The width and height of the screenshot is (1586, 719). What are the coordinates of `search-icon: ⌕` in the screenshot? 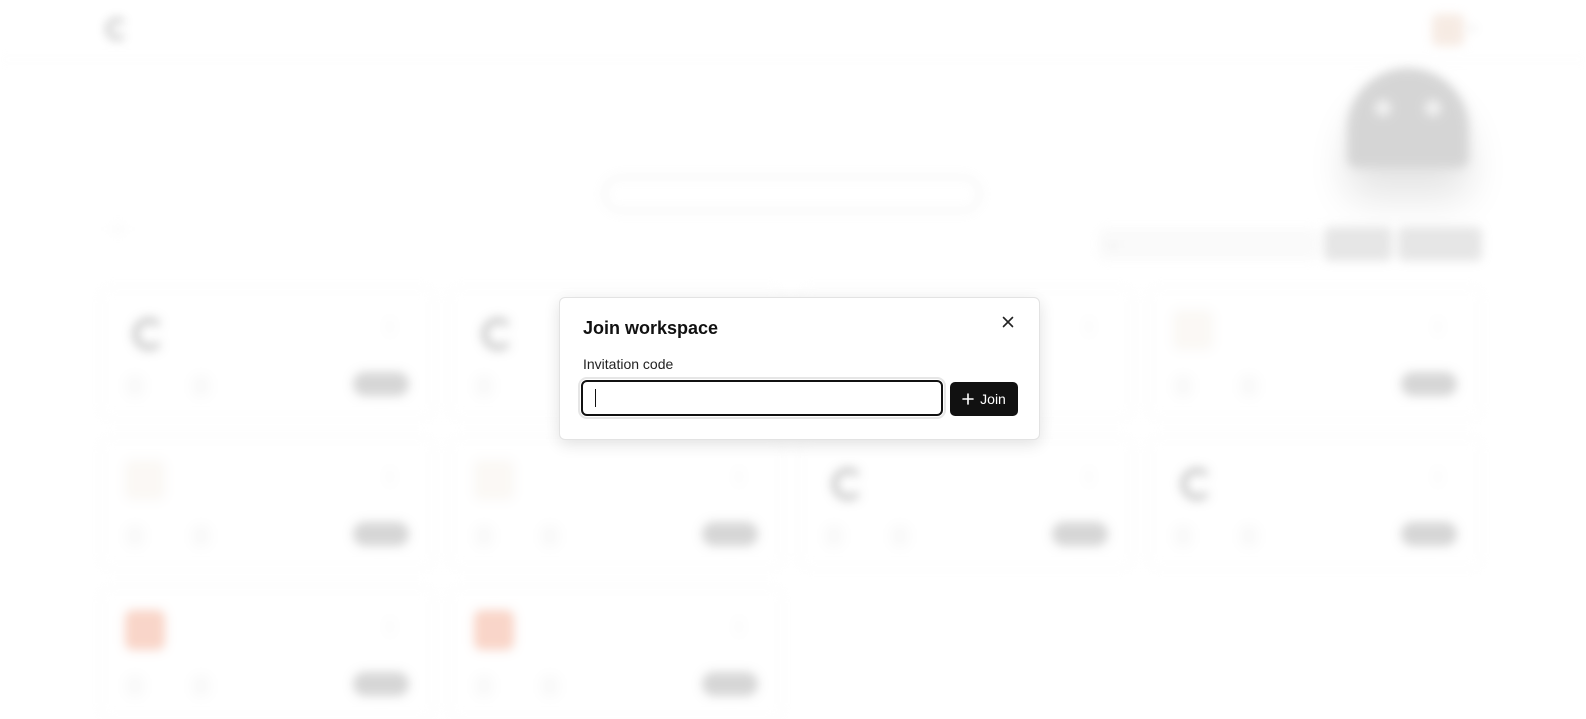 It's located at (1114, 243).